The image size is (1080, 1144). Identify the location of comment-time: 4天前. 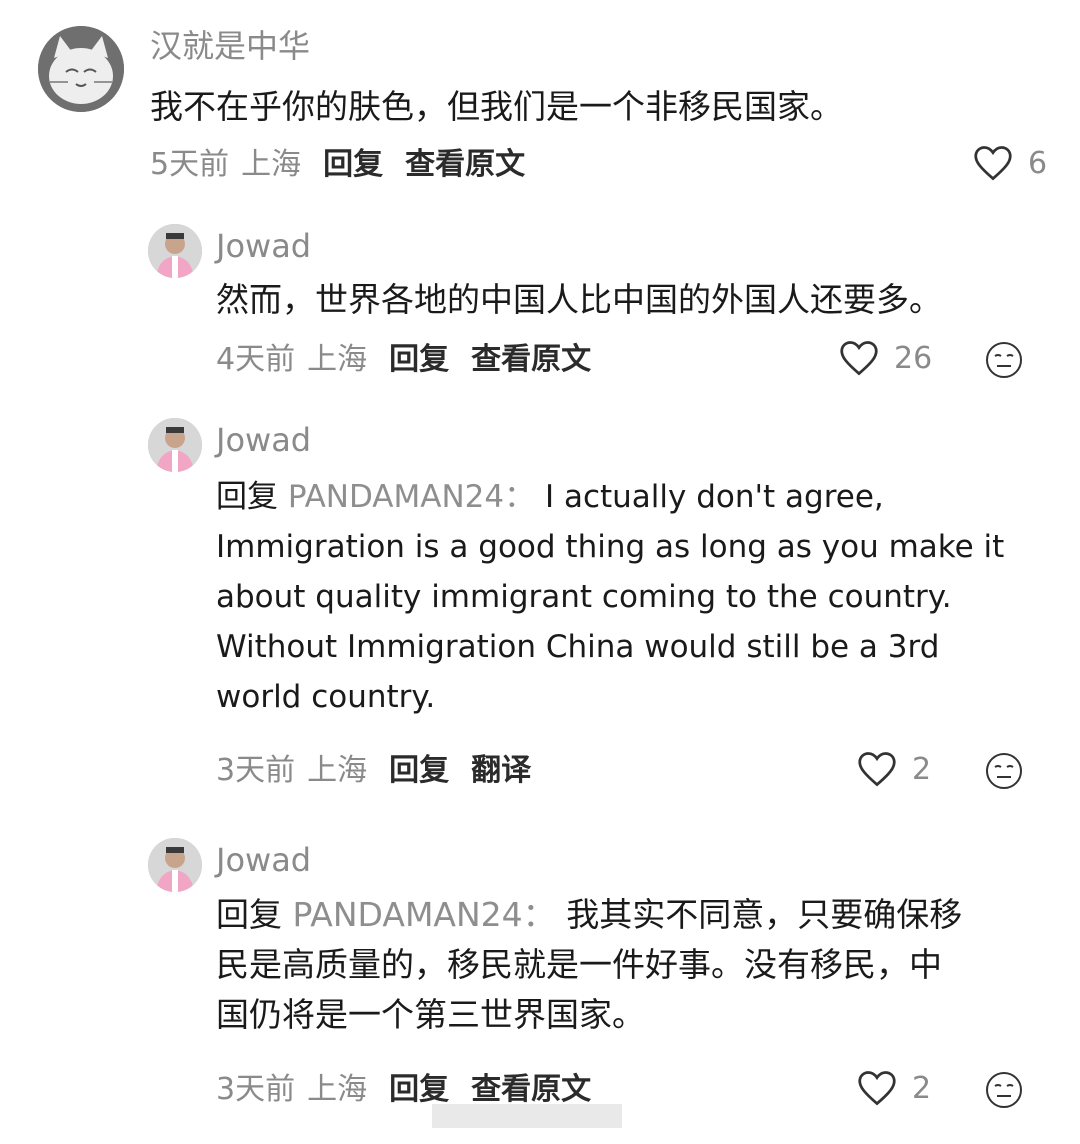
(256, 359).